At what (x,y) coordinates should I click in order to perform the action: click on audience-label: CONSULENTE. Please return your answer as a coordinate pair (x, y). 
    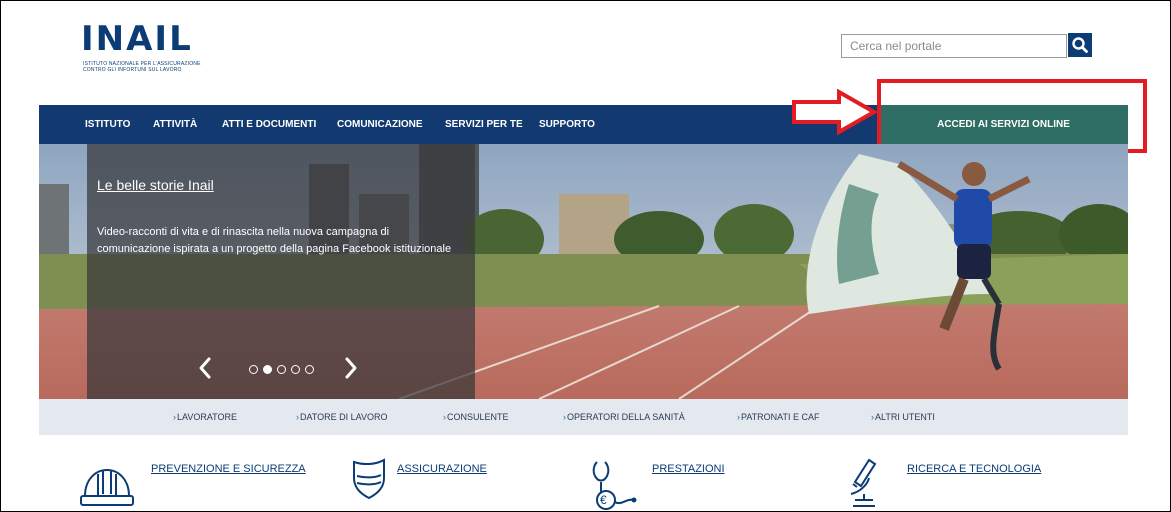
    Looking at the image, I should click on (478, 417).